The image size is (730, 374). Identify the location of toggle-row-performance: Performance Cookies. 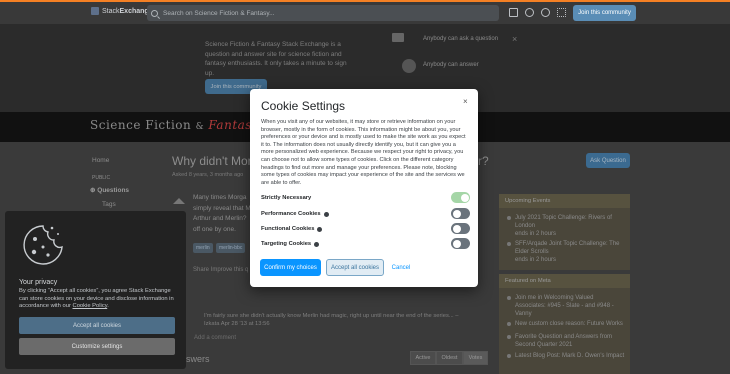
(365, 214).